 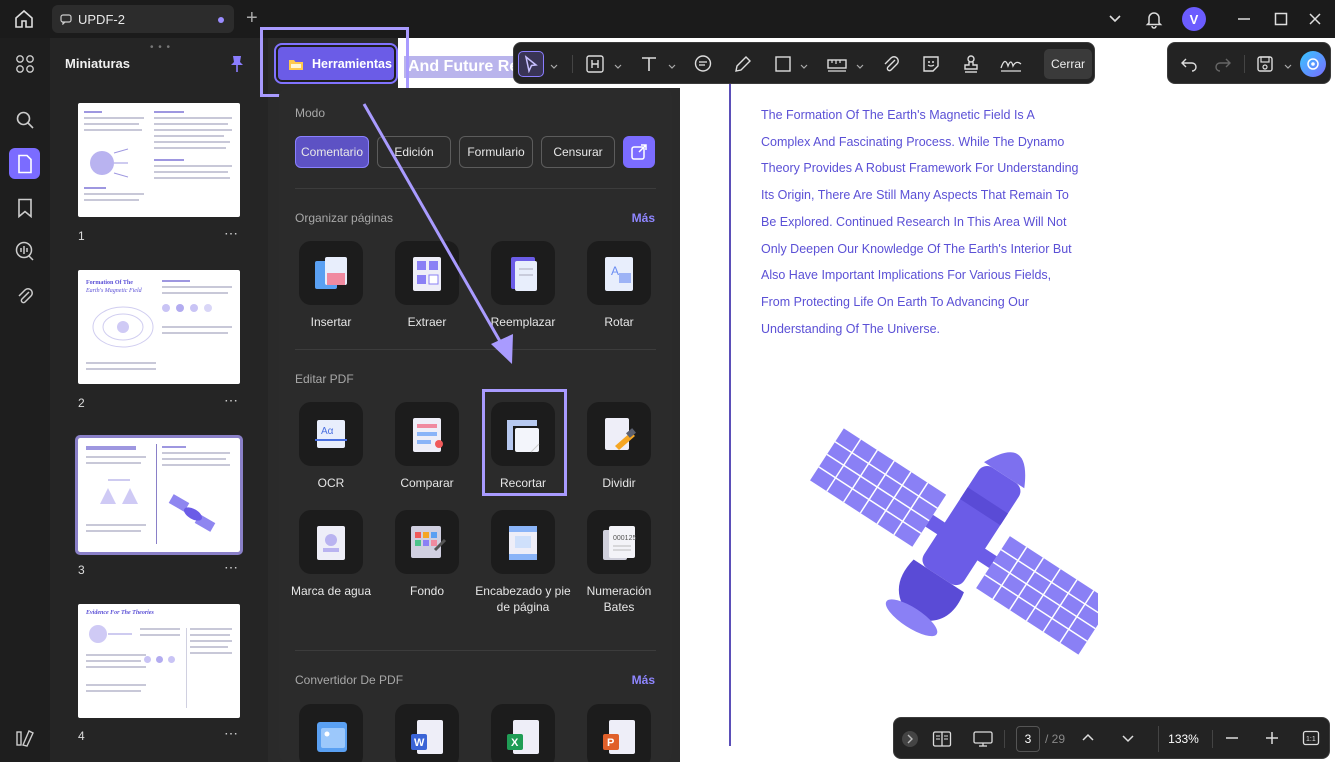 I want to click on tool-label: Extraer, so click(x=427, y=322).